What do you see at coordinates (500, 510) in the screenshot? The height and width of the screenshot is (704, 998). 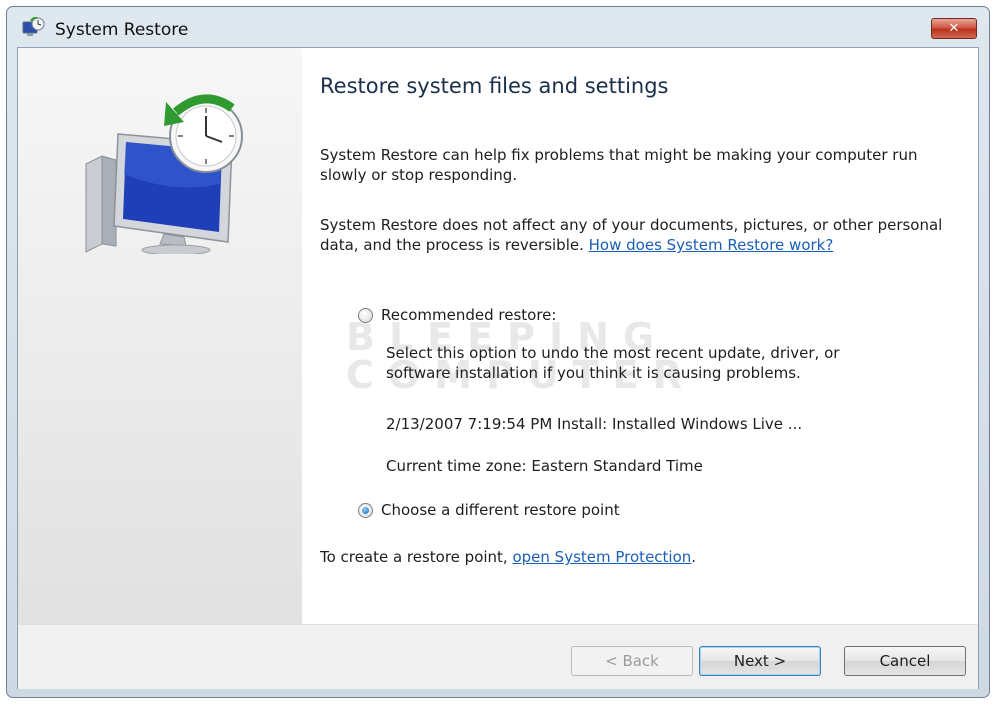 I see `choose-different-restore-point-label: Choose a different restore point` at bounding box center [500, 510].